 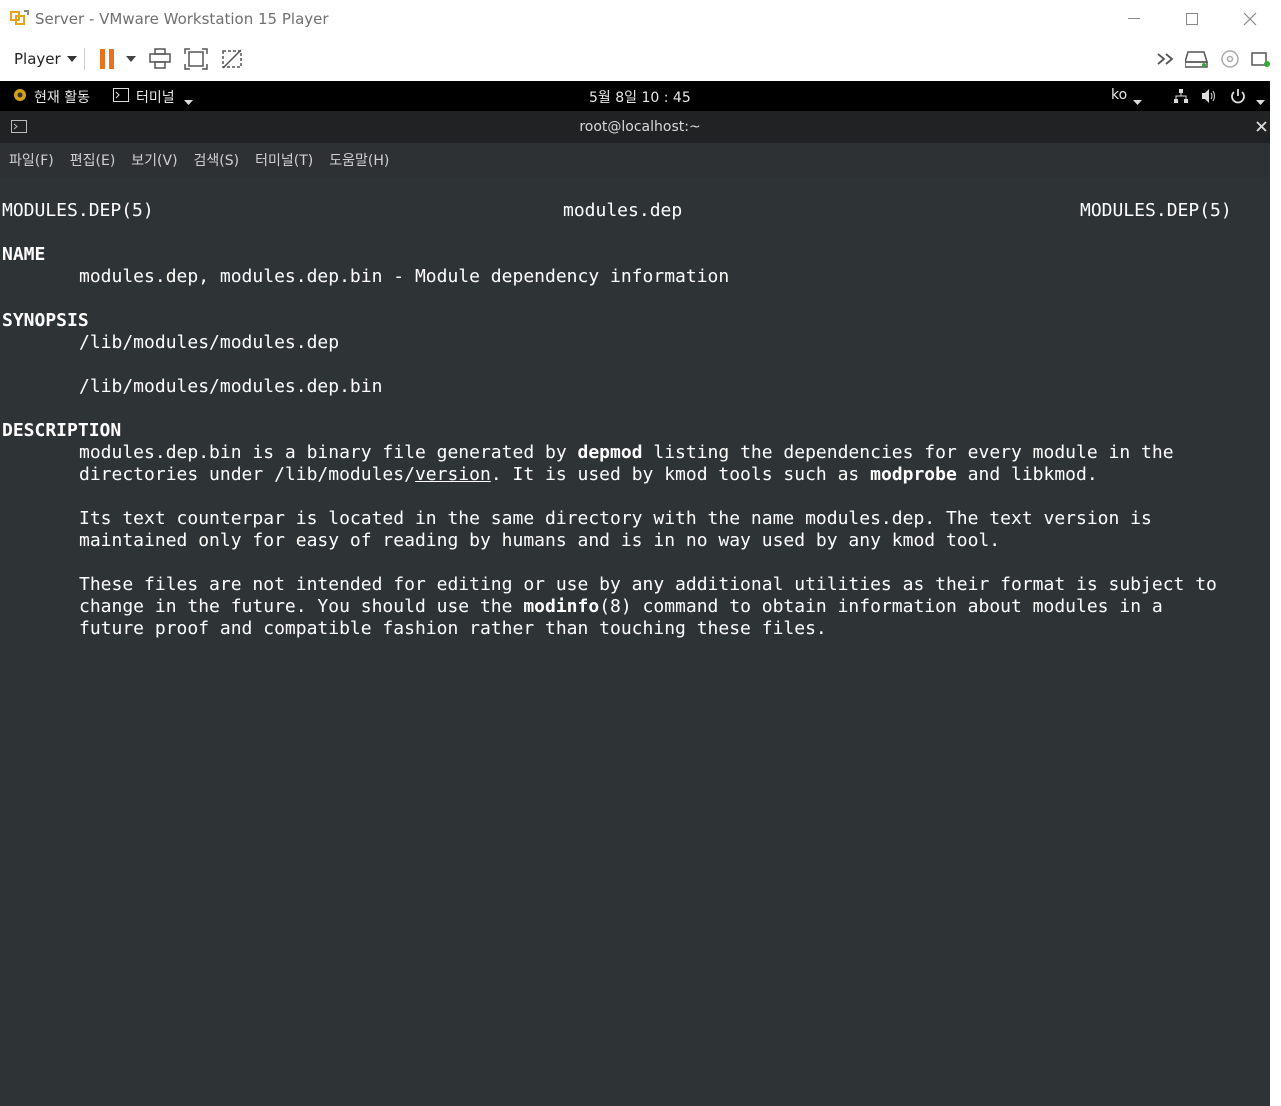 I want to click on section-heading-description: DESCRIPTION, so click(x=62, y=430).